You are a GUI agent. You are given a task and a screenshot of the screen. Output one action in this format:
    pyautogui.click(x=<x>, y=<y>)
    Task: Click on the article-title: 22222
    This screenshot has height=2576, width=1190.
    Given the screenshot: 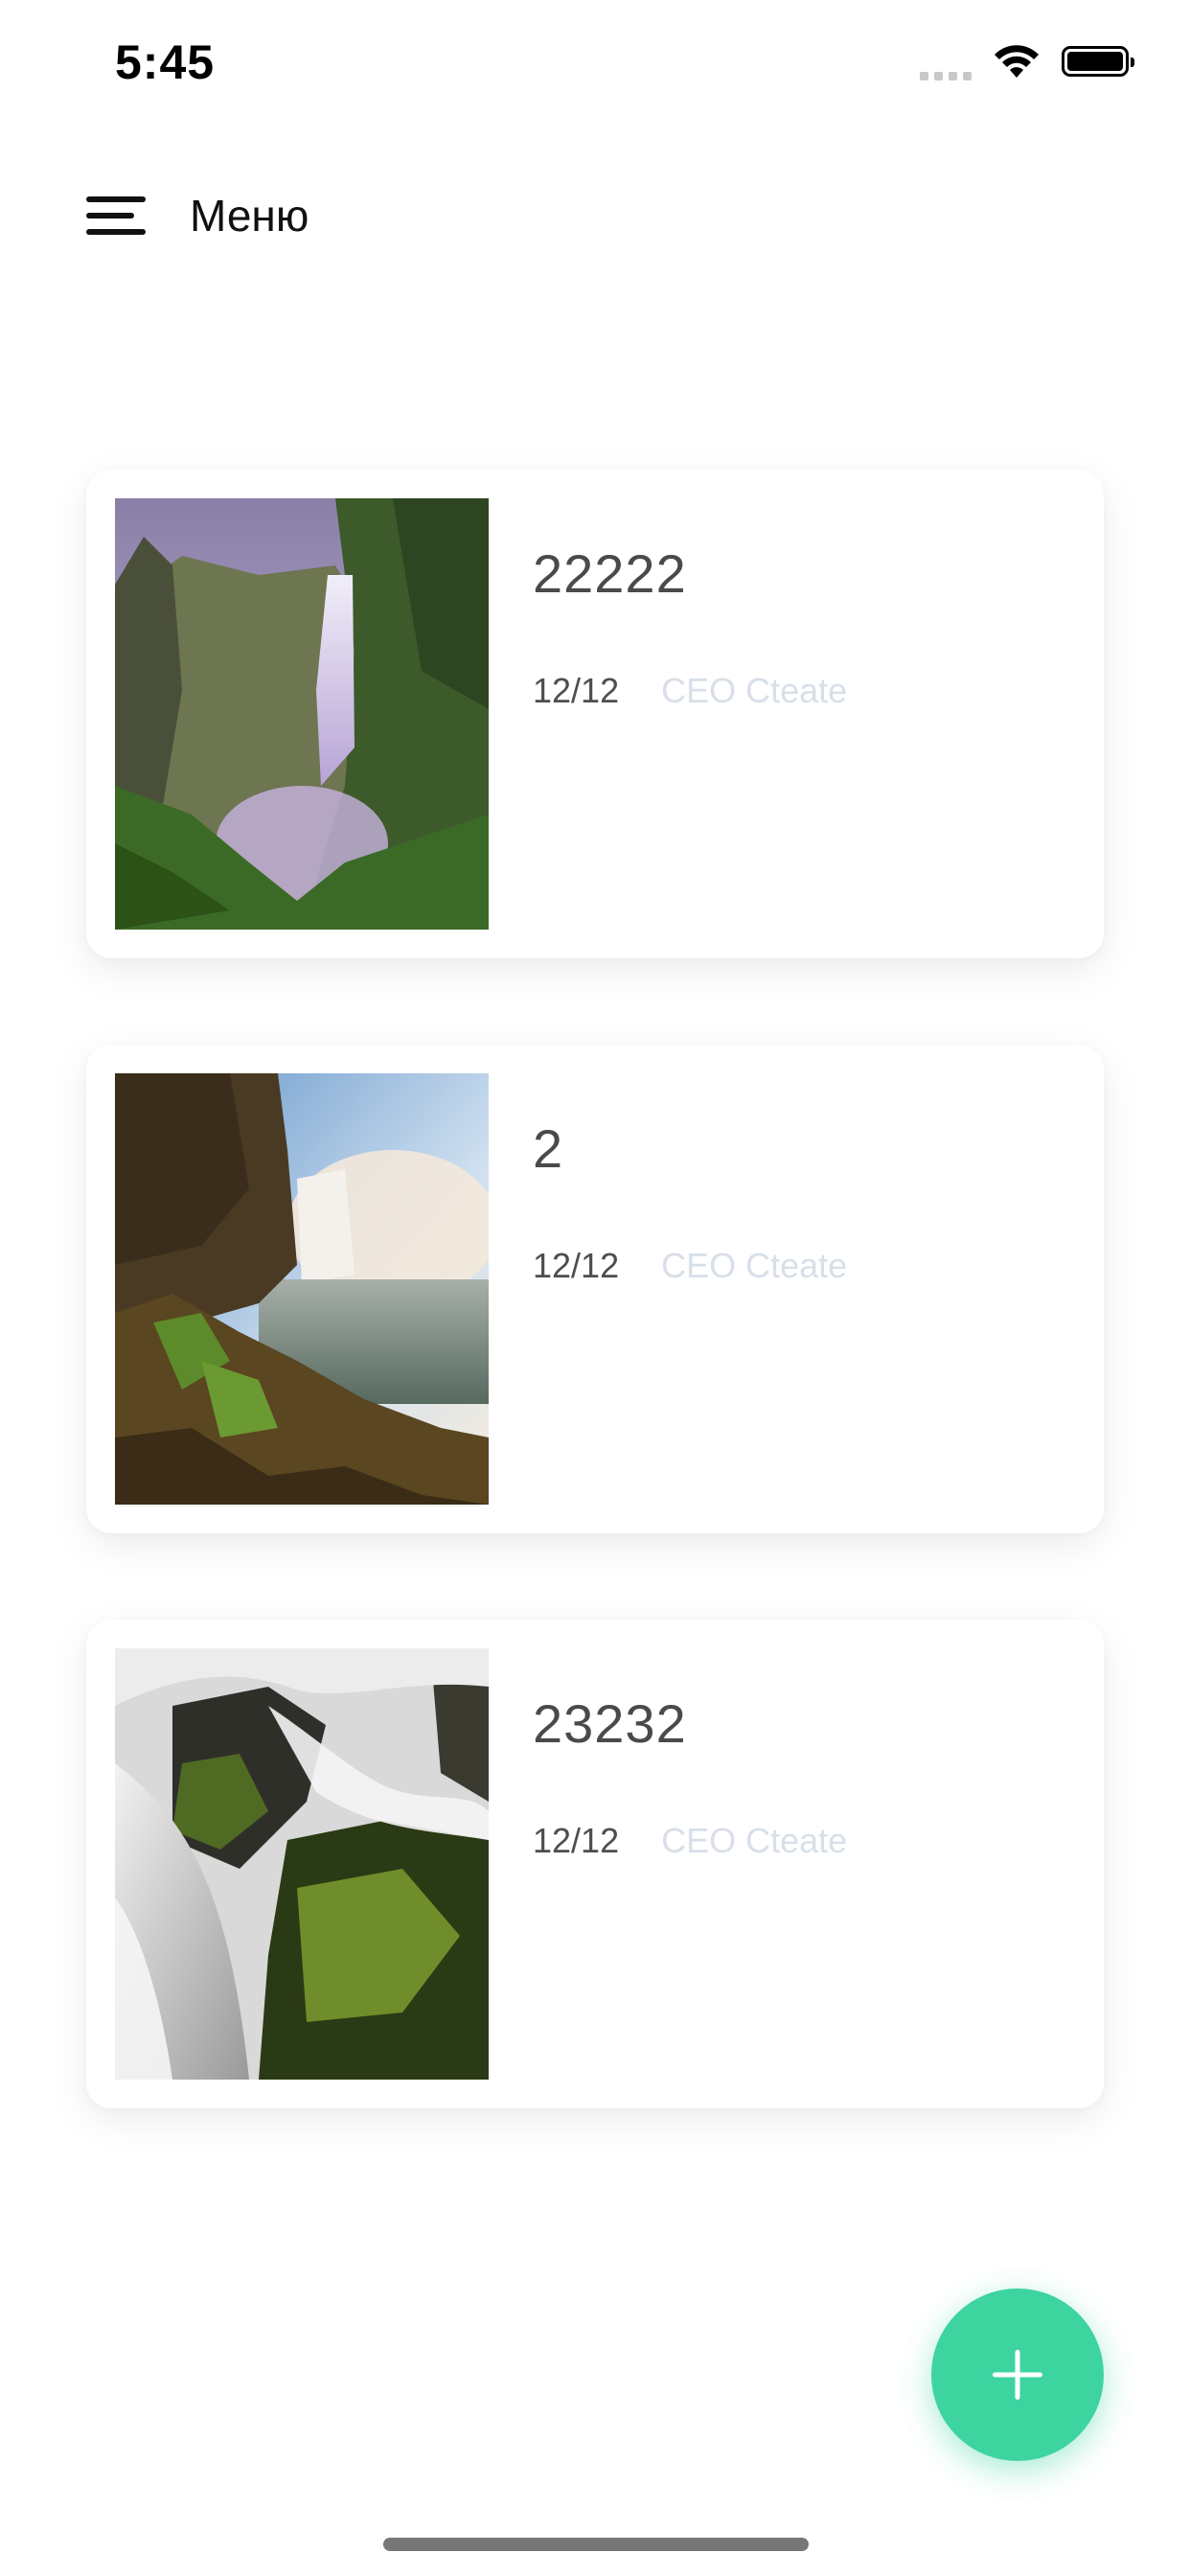 What is the action you would take?
    pyautogui.click(x=610, y=573)
    